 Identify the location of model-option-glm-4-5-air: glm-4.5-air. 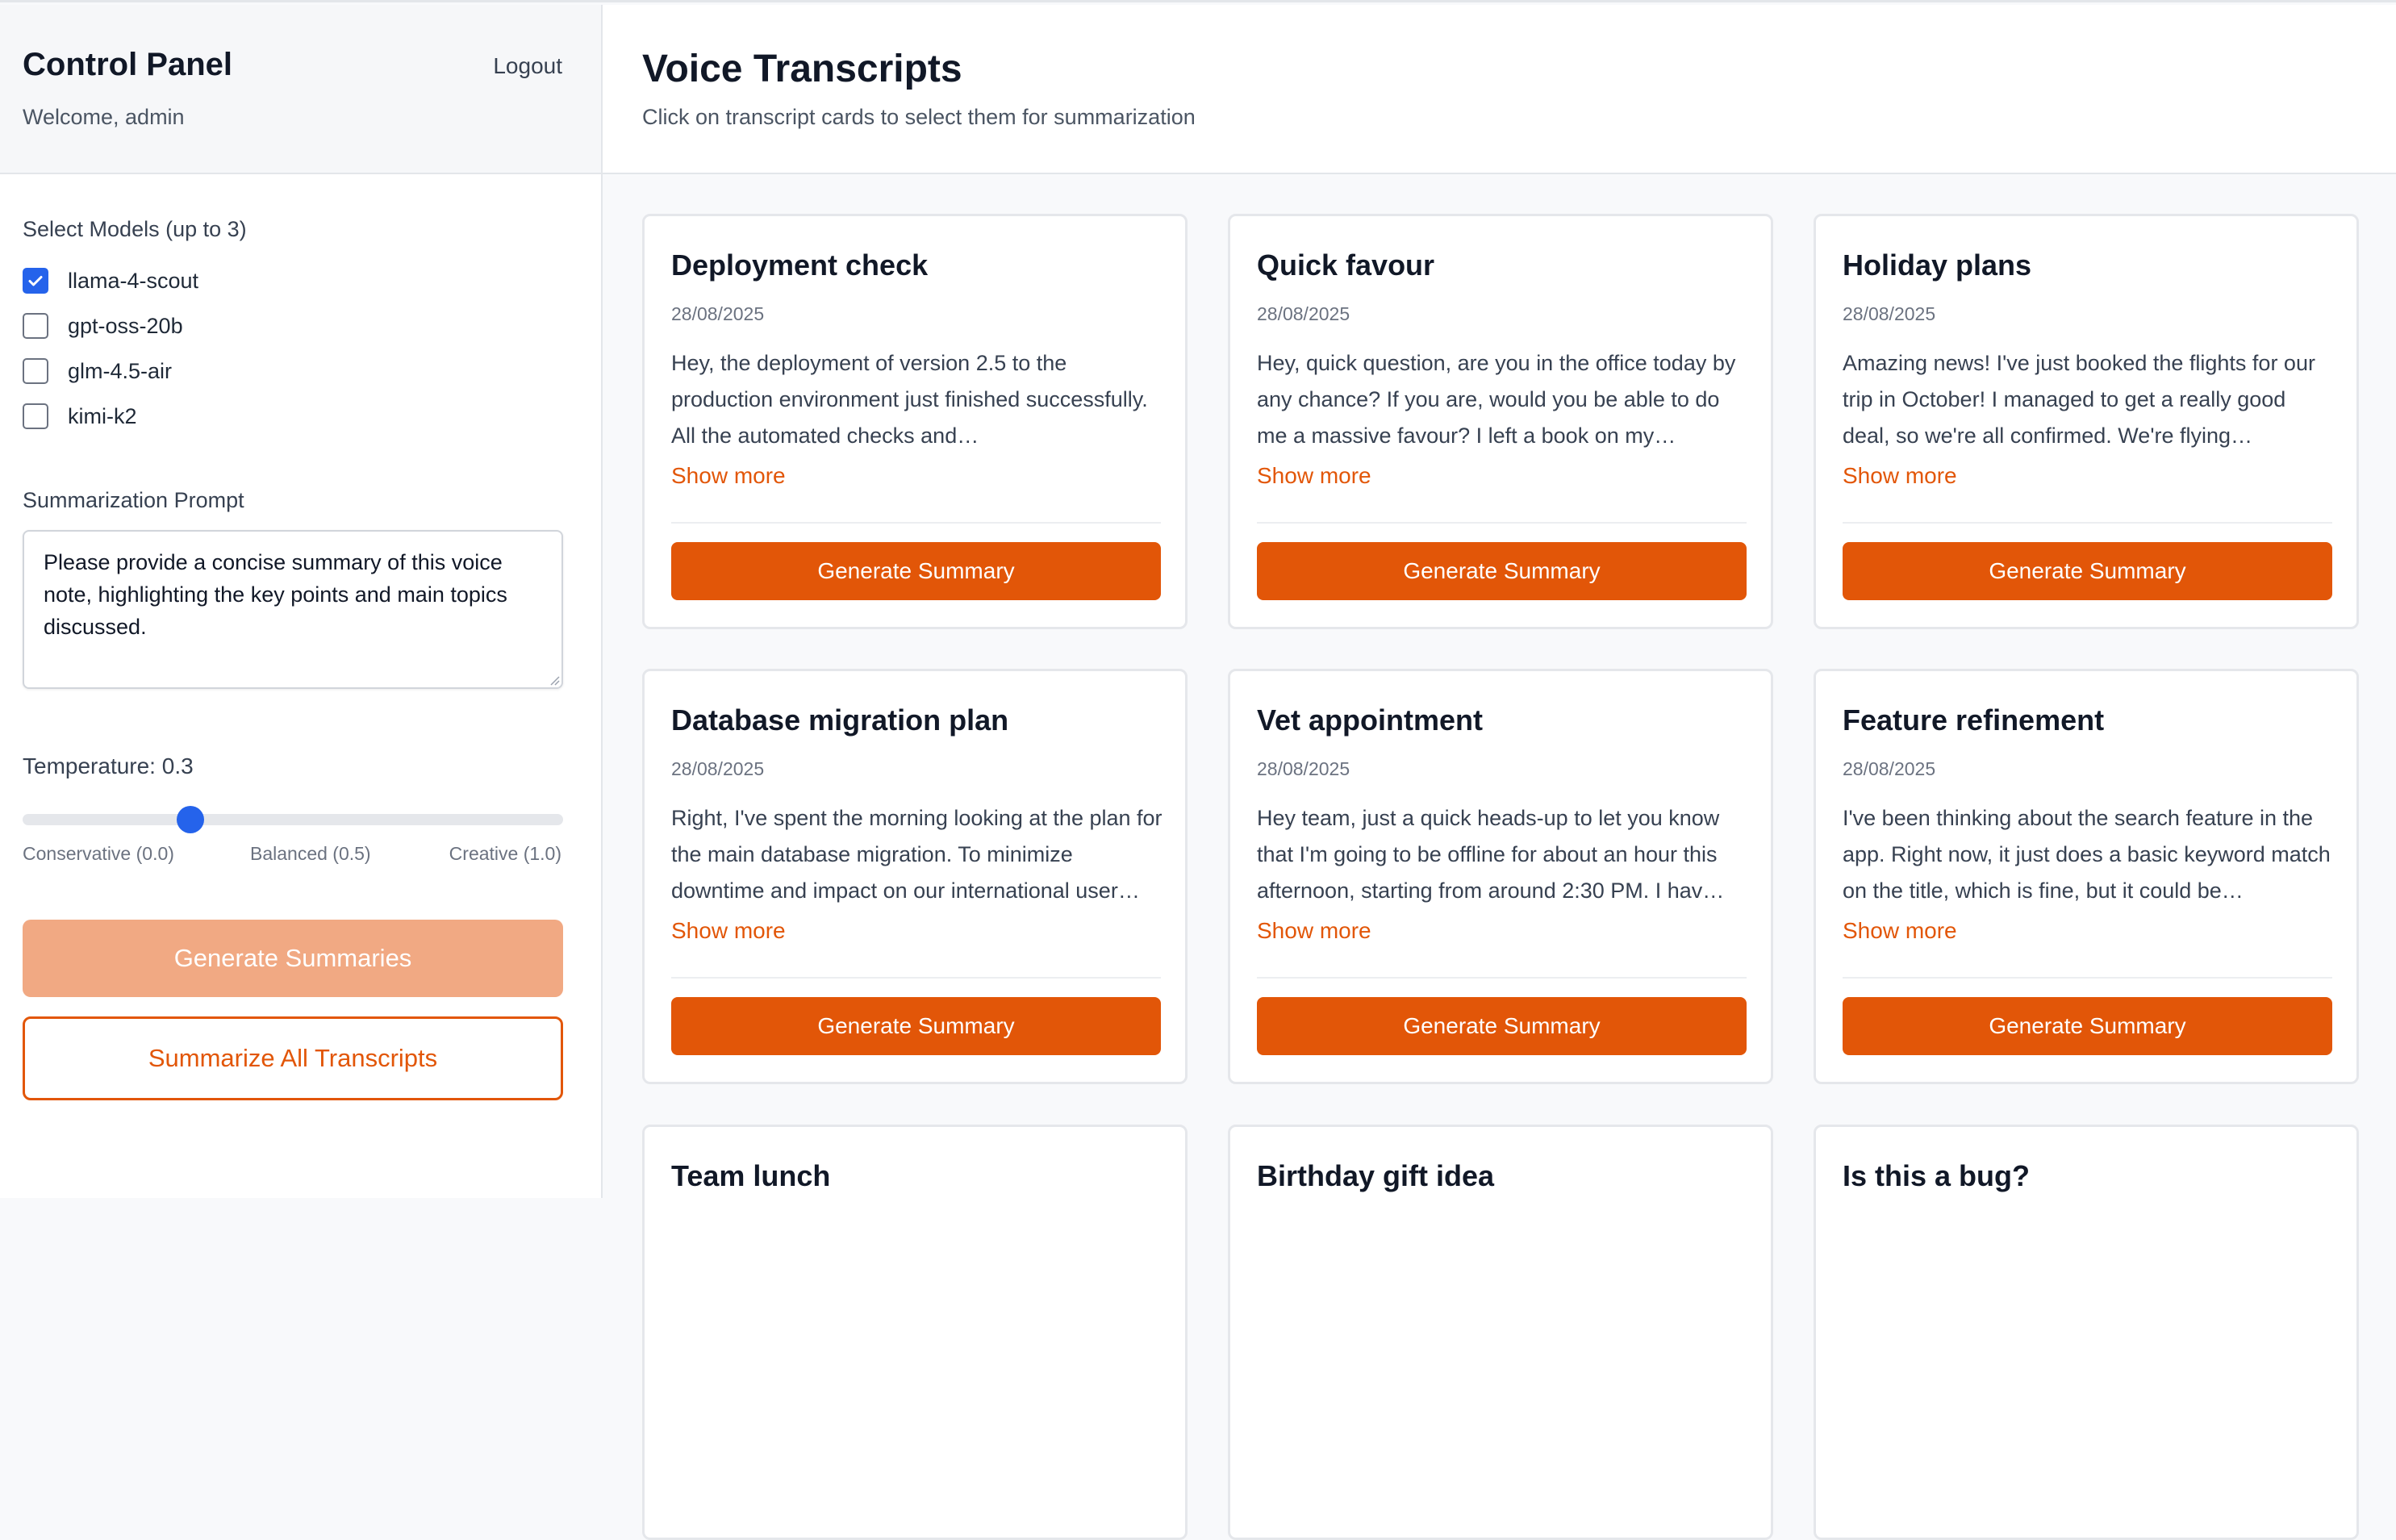
(97, 371).